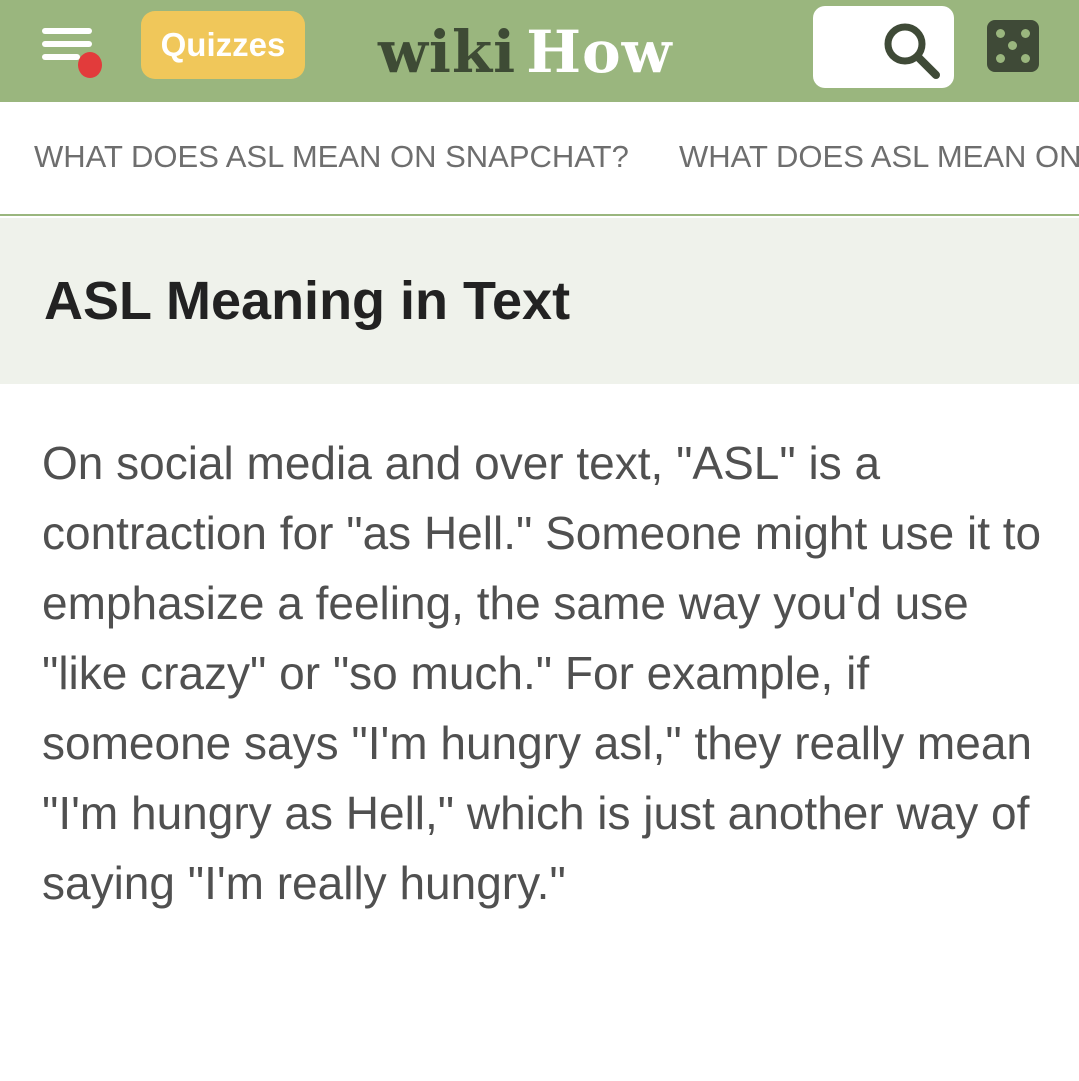 The width and height of the screenshot is (1079, 1081). What do you see at coordinates (599, 52) in the screenshot?
I see `logo-how-text: How` at bounding box center [599, 52].